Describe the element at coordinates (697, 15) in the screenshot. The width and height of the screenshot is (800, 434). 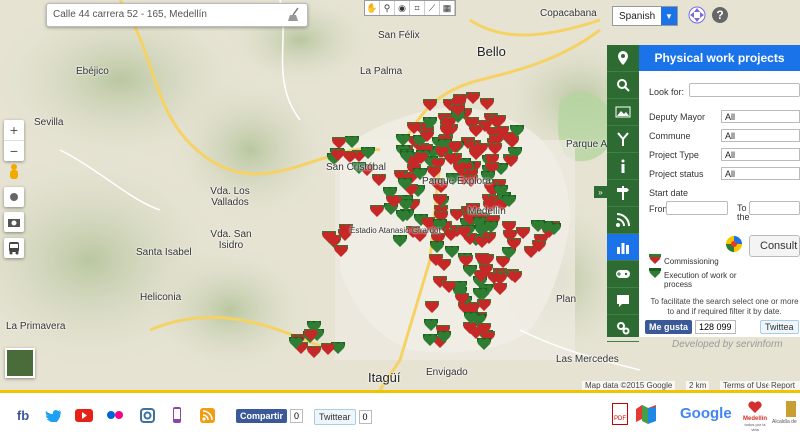
I see `navigation-arrows-icon` at that location.